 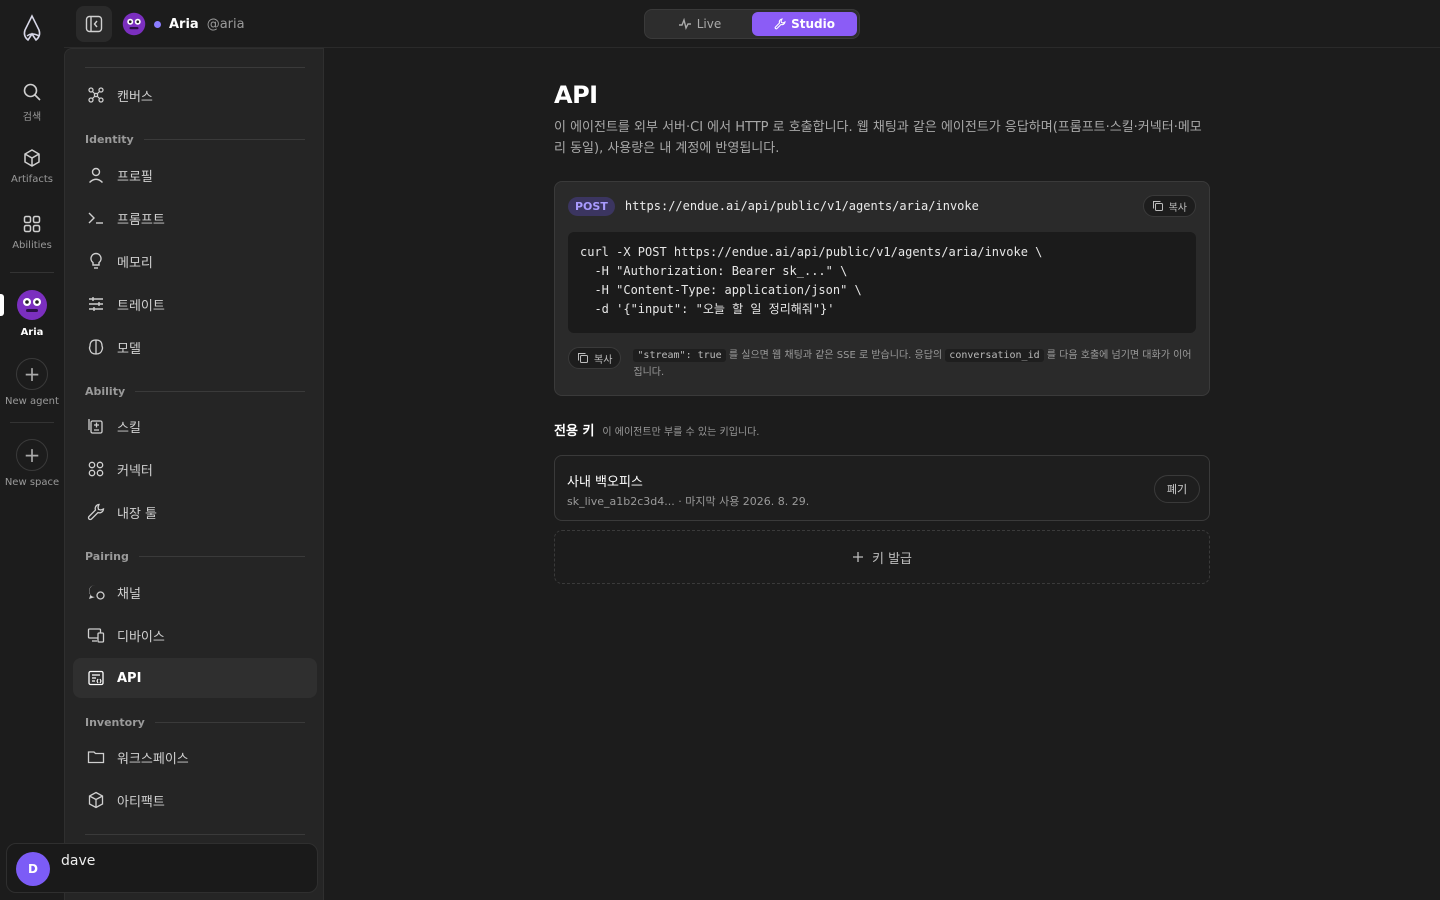 What do you see at coordinates (32, 401) in the screenshot?
I see `new-agent-label: New agent` at bounding box center [32, 401].